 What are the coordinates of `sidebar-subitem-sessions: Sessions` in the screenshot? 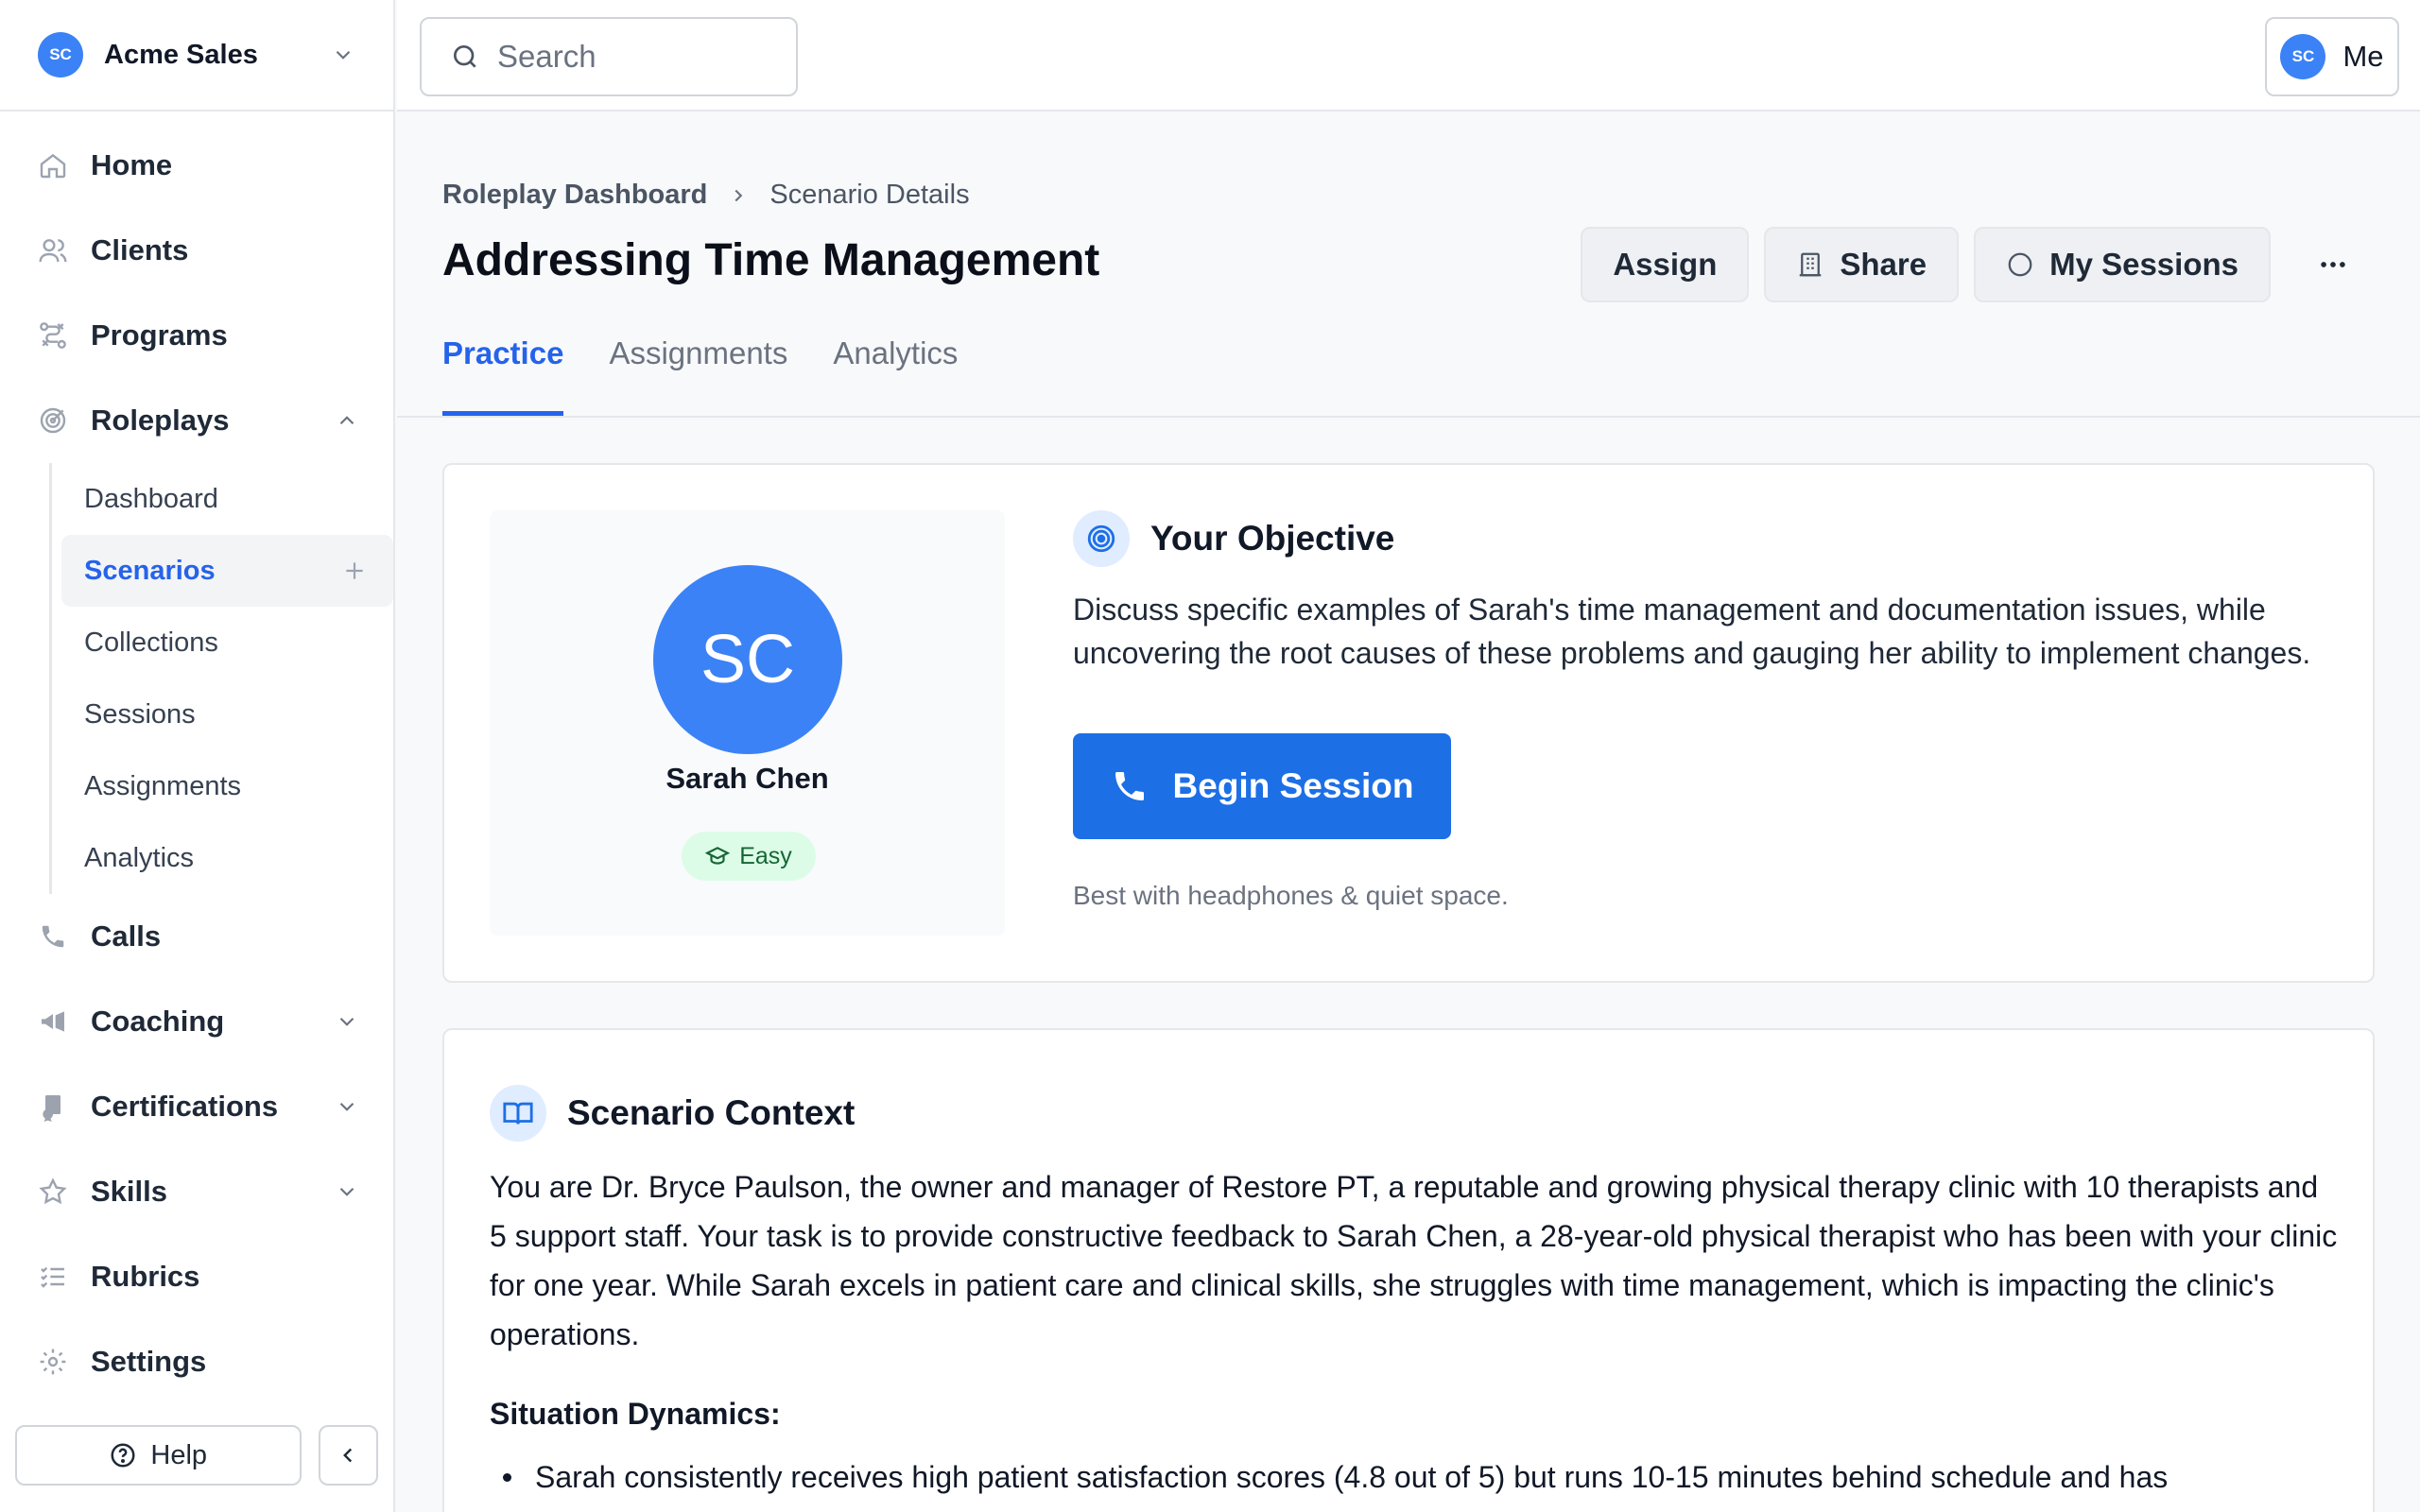 It's located at (227, 714).